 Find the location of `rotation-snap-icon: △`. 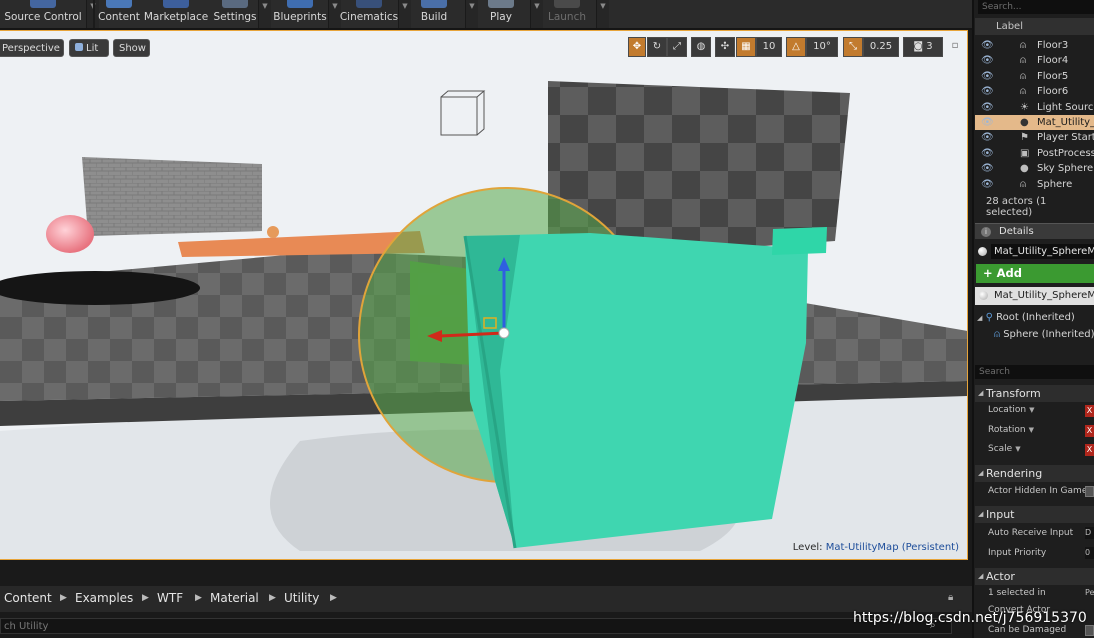

rotation-snap-icon: △ is located at coordinates (796, 47).